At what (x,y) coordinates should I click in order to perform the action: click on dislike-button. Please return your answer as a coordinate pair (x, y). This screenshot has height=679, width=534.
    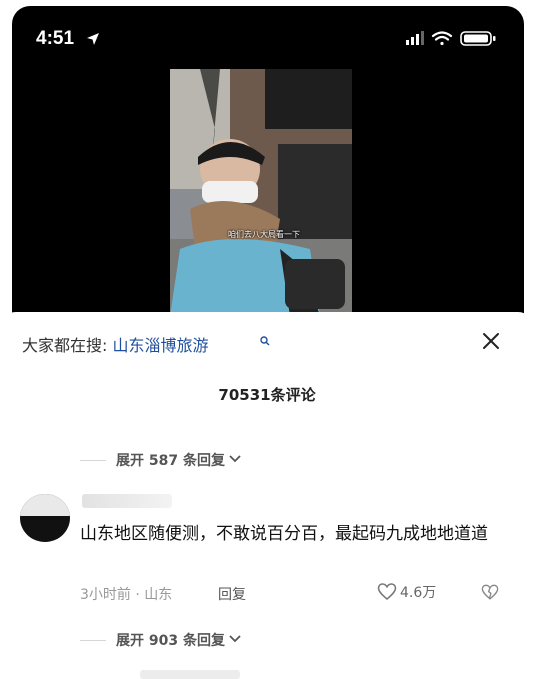
    Looking at the image, I should click on (490, 594).